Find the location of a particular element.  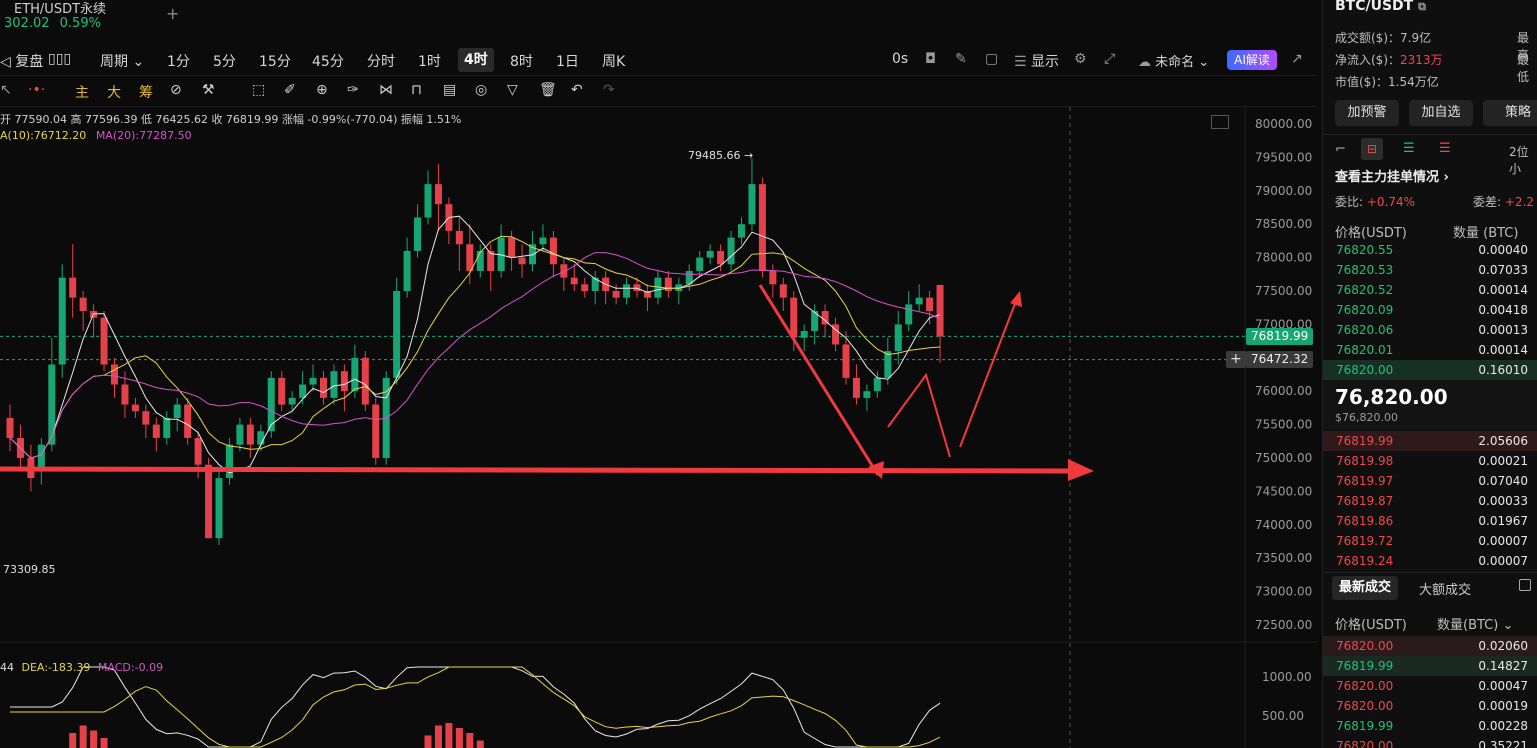

ask-row: 76820.55 0.00040 is located at coordinates (1430, 250).